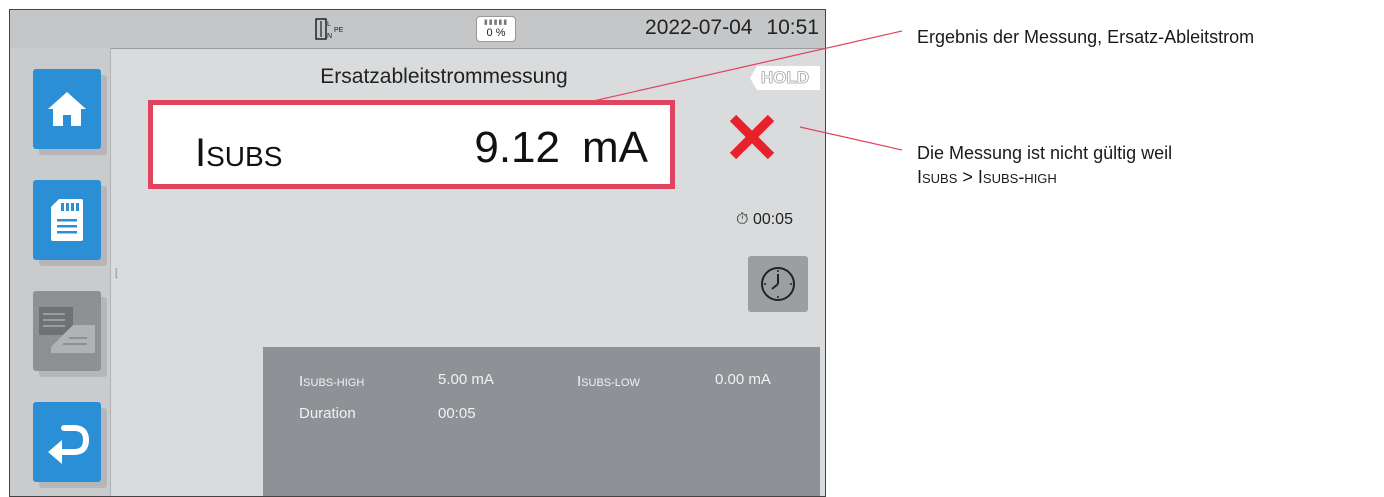 This screenshot has height=497, width=1384. I want to click on annotation-line-result, so click(741, 67).